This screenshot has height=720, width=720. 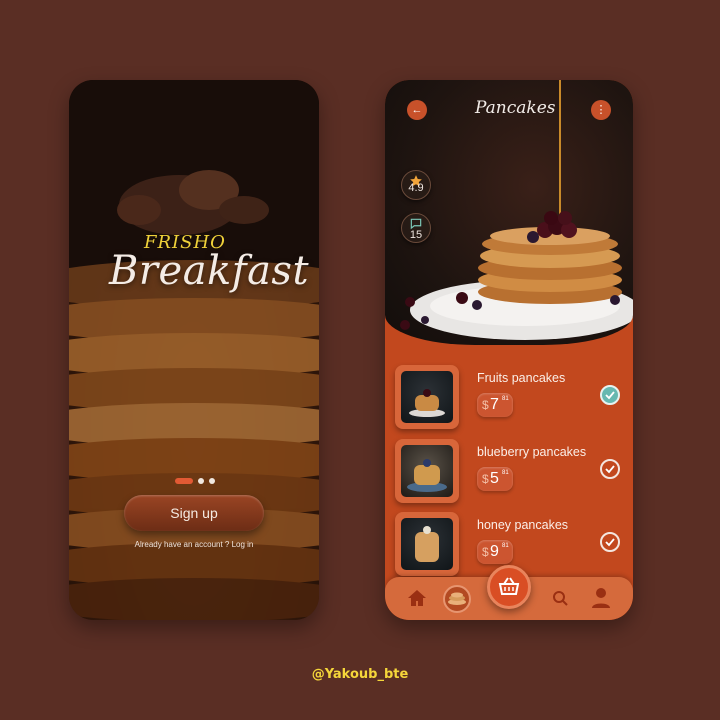 What do you see at coordinates (184, 481) in the screenshot?
I see `pager-dot-active` at bounding box center [184, 481].